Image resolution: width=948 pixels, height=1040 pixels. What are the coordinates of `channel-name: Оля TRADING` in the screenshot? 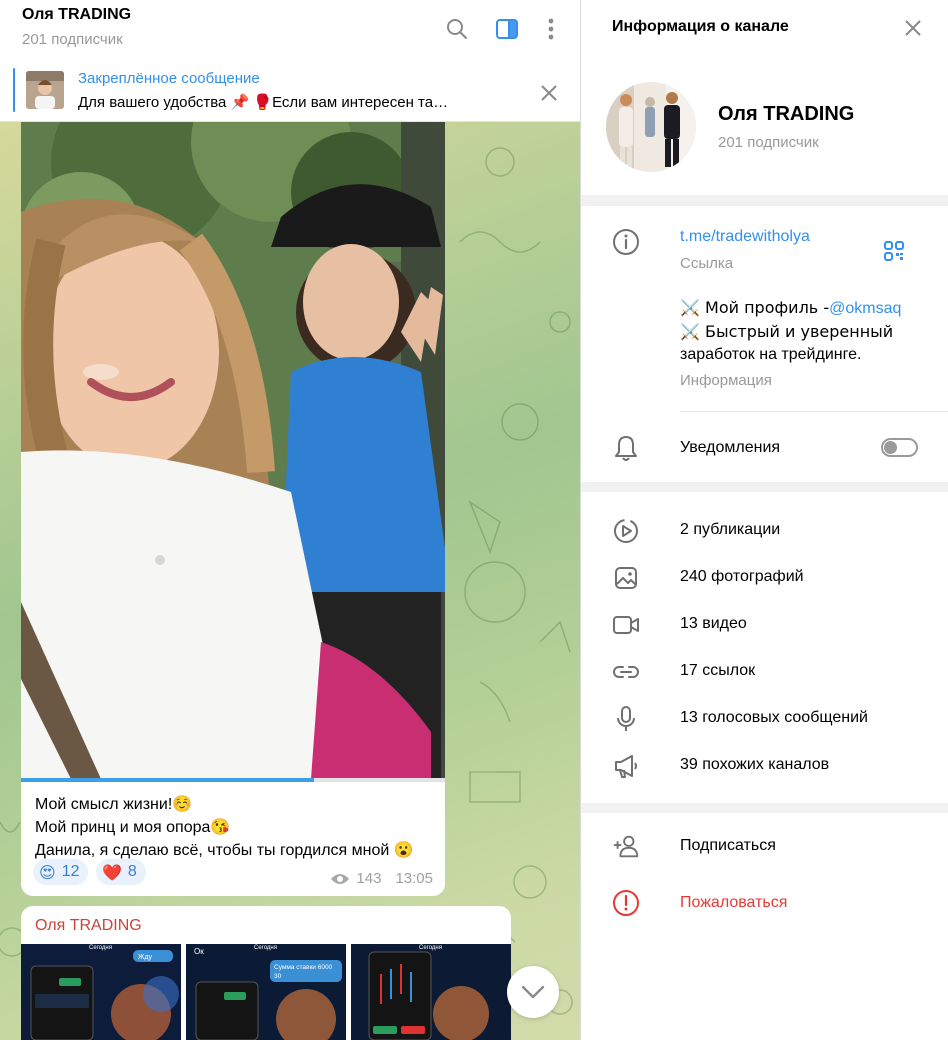 It's located at (786, 114).